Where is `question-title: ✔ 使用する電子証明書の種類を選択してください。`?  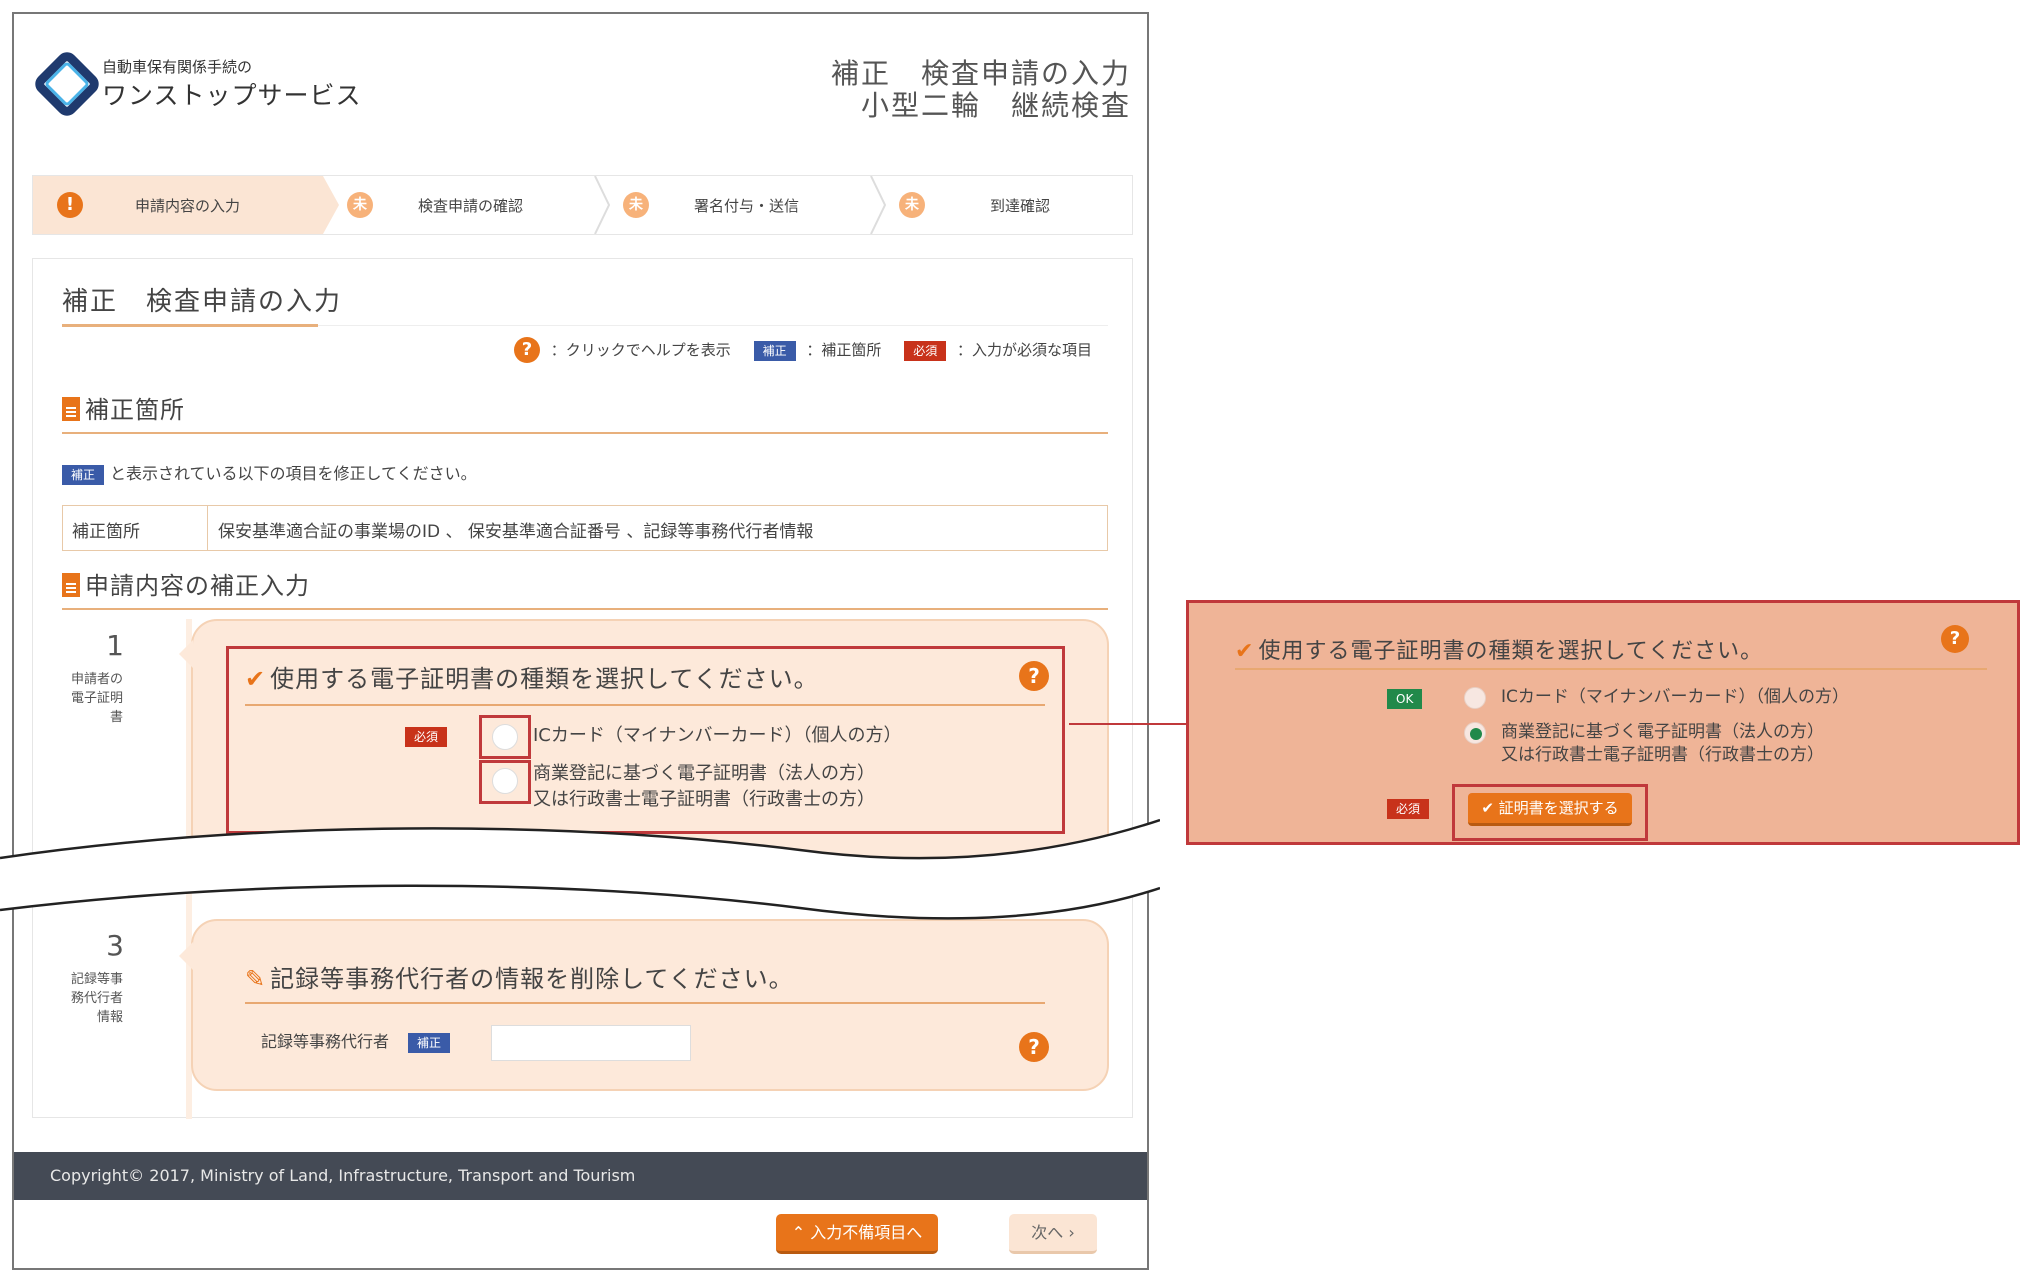
question-title: ✔ 使用する電子証明書の種類を選択してください。 is located at coordinates (532, 676).